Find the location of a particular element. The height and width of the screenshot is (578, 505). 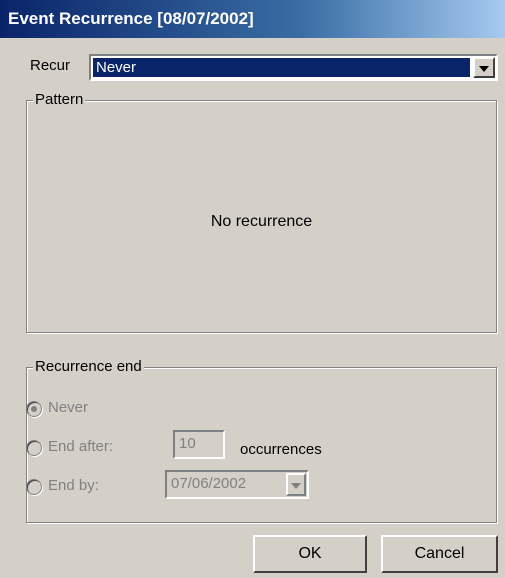

cancel-button: Cancel is located at coordinates (439, 554).